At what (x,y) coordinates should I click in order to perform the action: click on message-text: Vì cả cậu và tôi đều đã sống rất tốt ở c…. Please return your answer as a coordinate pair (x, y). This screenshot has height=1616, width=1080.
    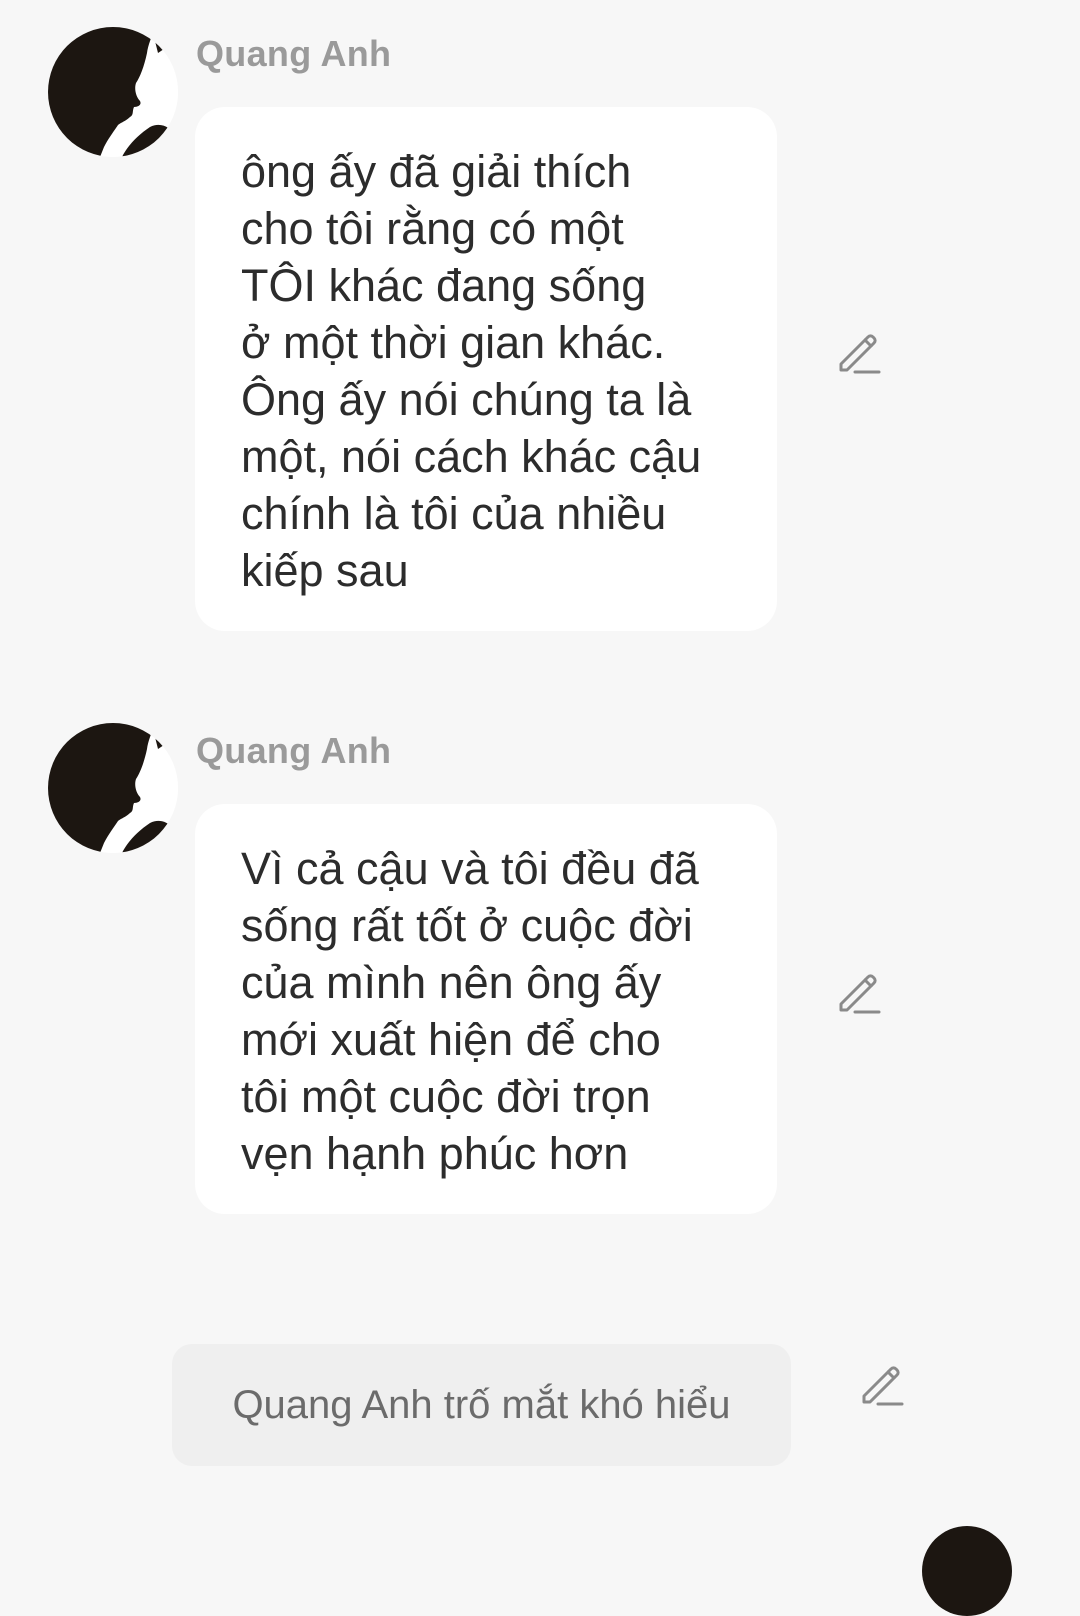
    Looking at the image, I should click on (470, 1011).